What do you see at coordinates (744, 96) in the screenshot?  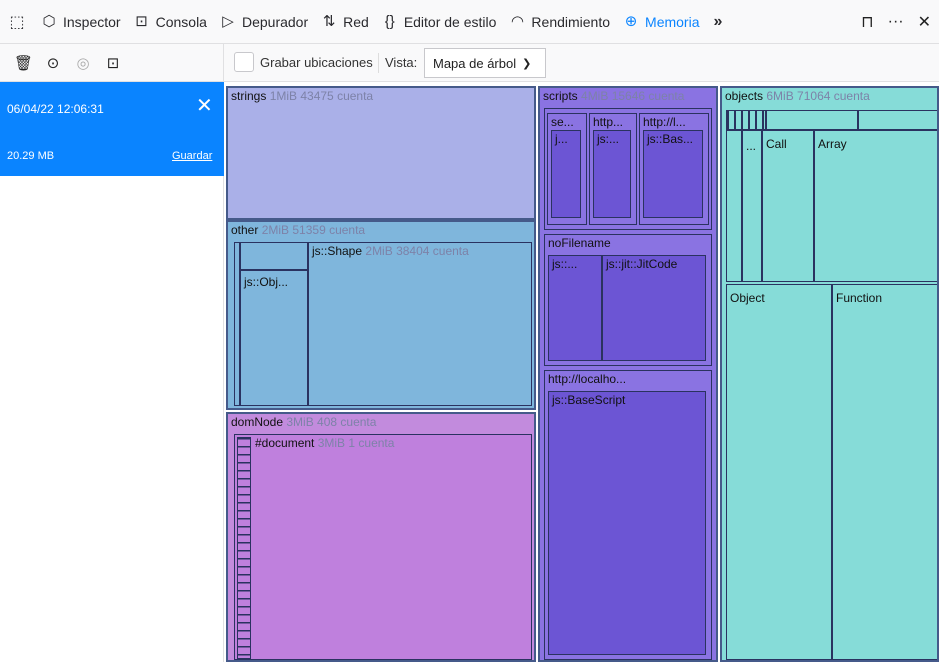 I see `node-name: objects` at bounding box center [744, 96].